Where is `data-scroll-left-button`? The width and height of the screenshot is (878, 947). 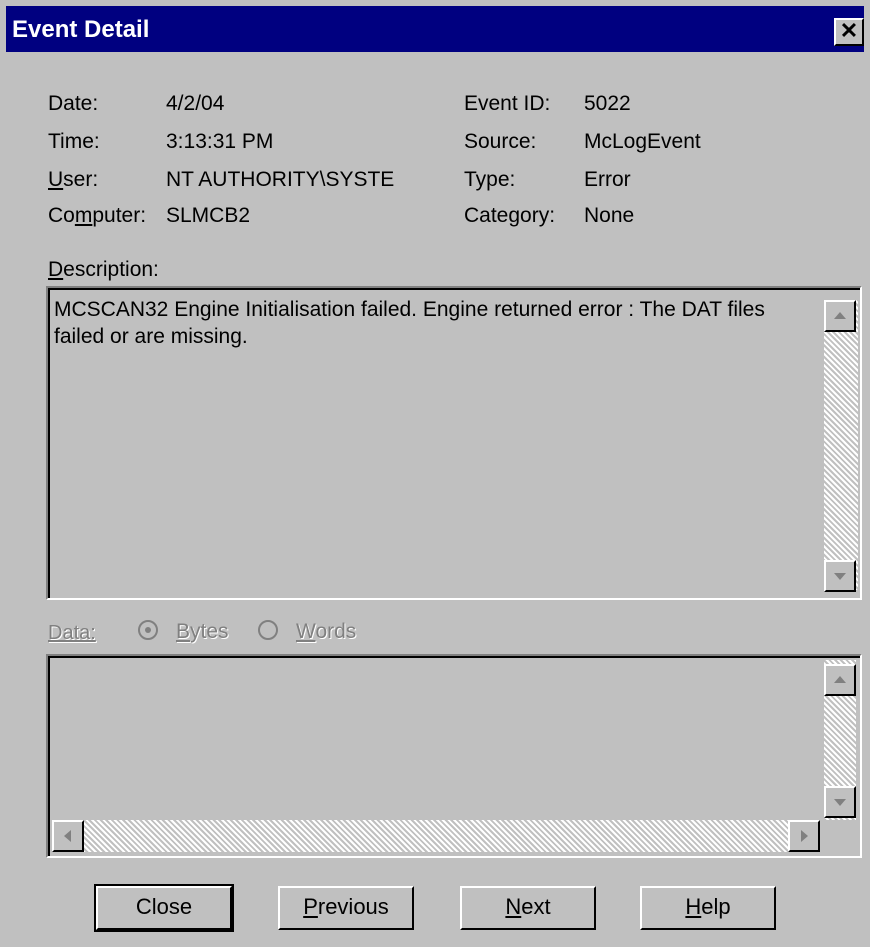
data-scroll-left-button is located at coordinates (68, 836).